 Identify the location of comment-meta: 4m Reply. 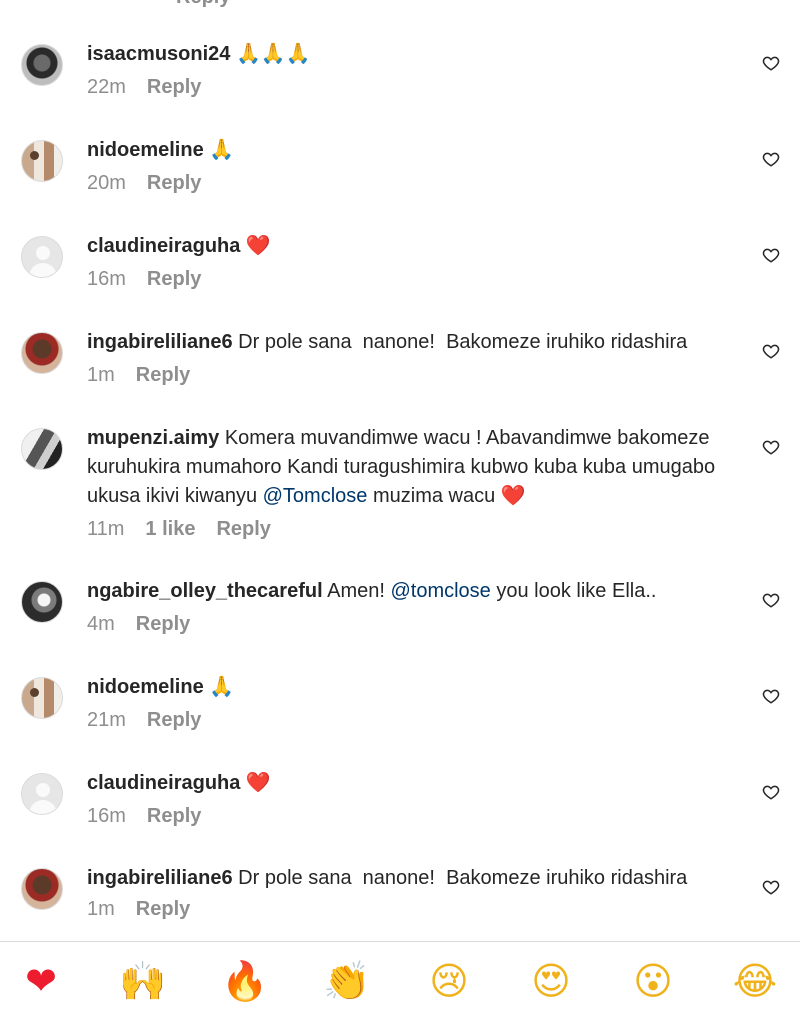
(149, 624).